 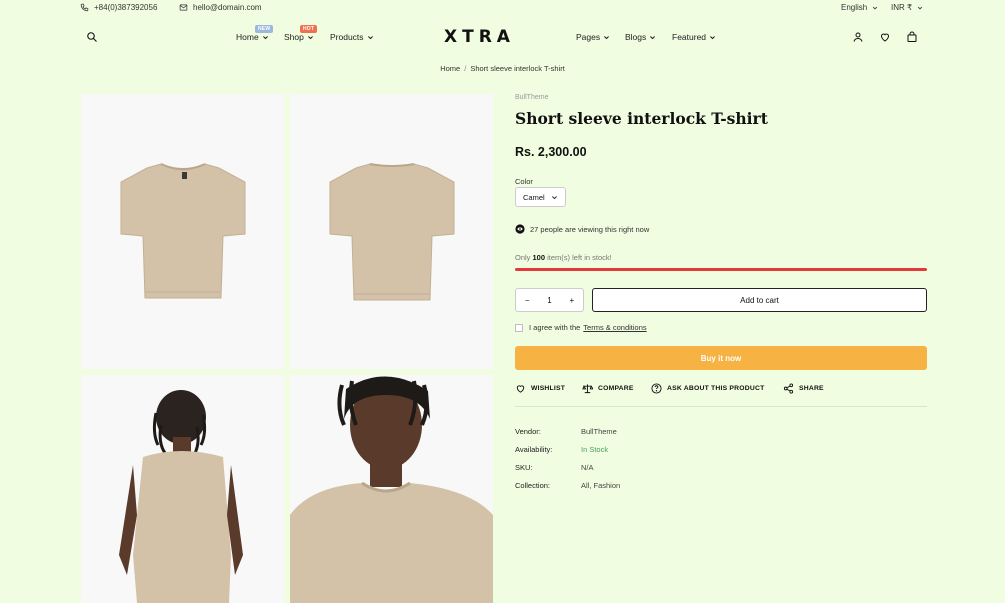 I want to click on breadcrumb-home: Home, so click(x=450, y=68).